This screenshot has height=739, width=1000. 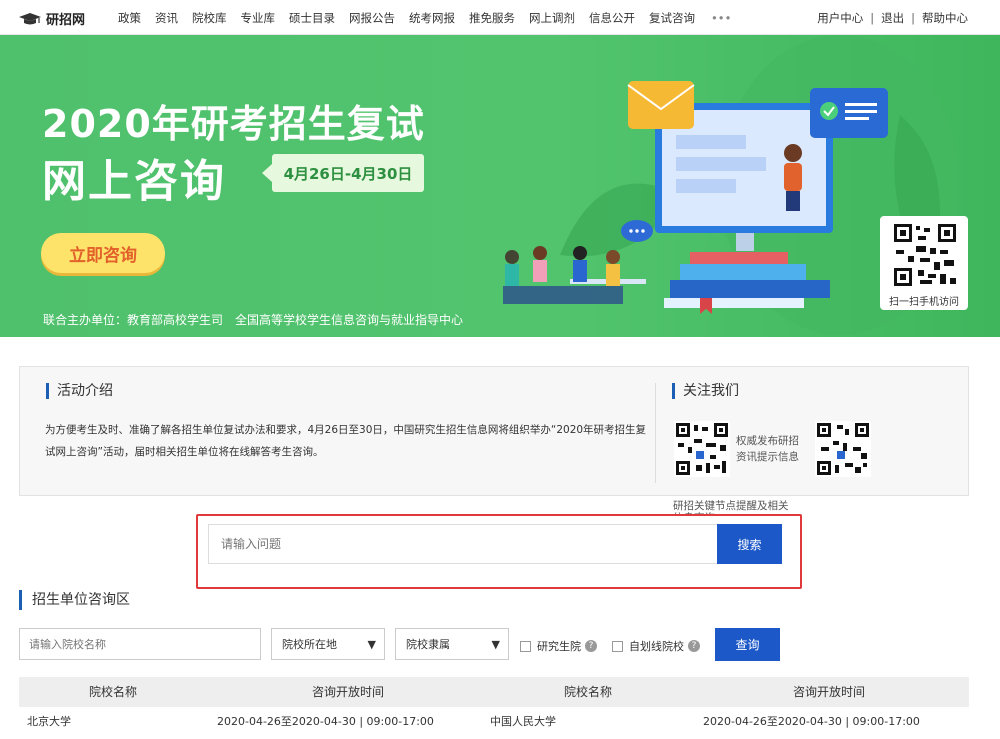 I want to click on location-select: 院校所在地 ▼, so click(x=328, y=644).